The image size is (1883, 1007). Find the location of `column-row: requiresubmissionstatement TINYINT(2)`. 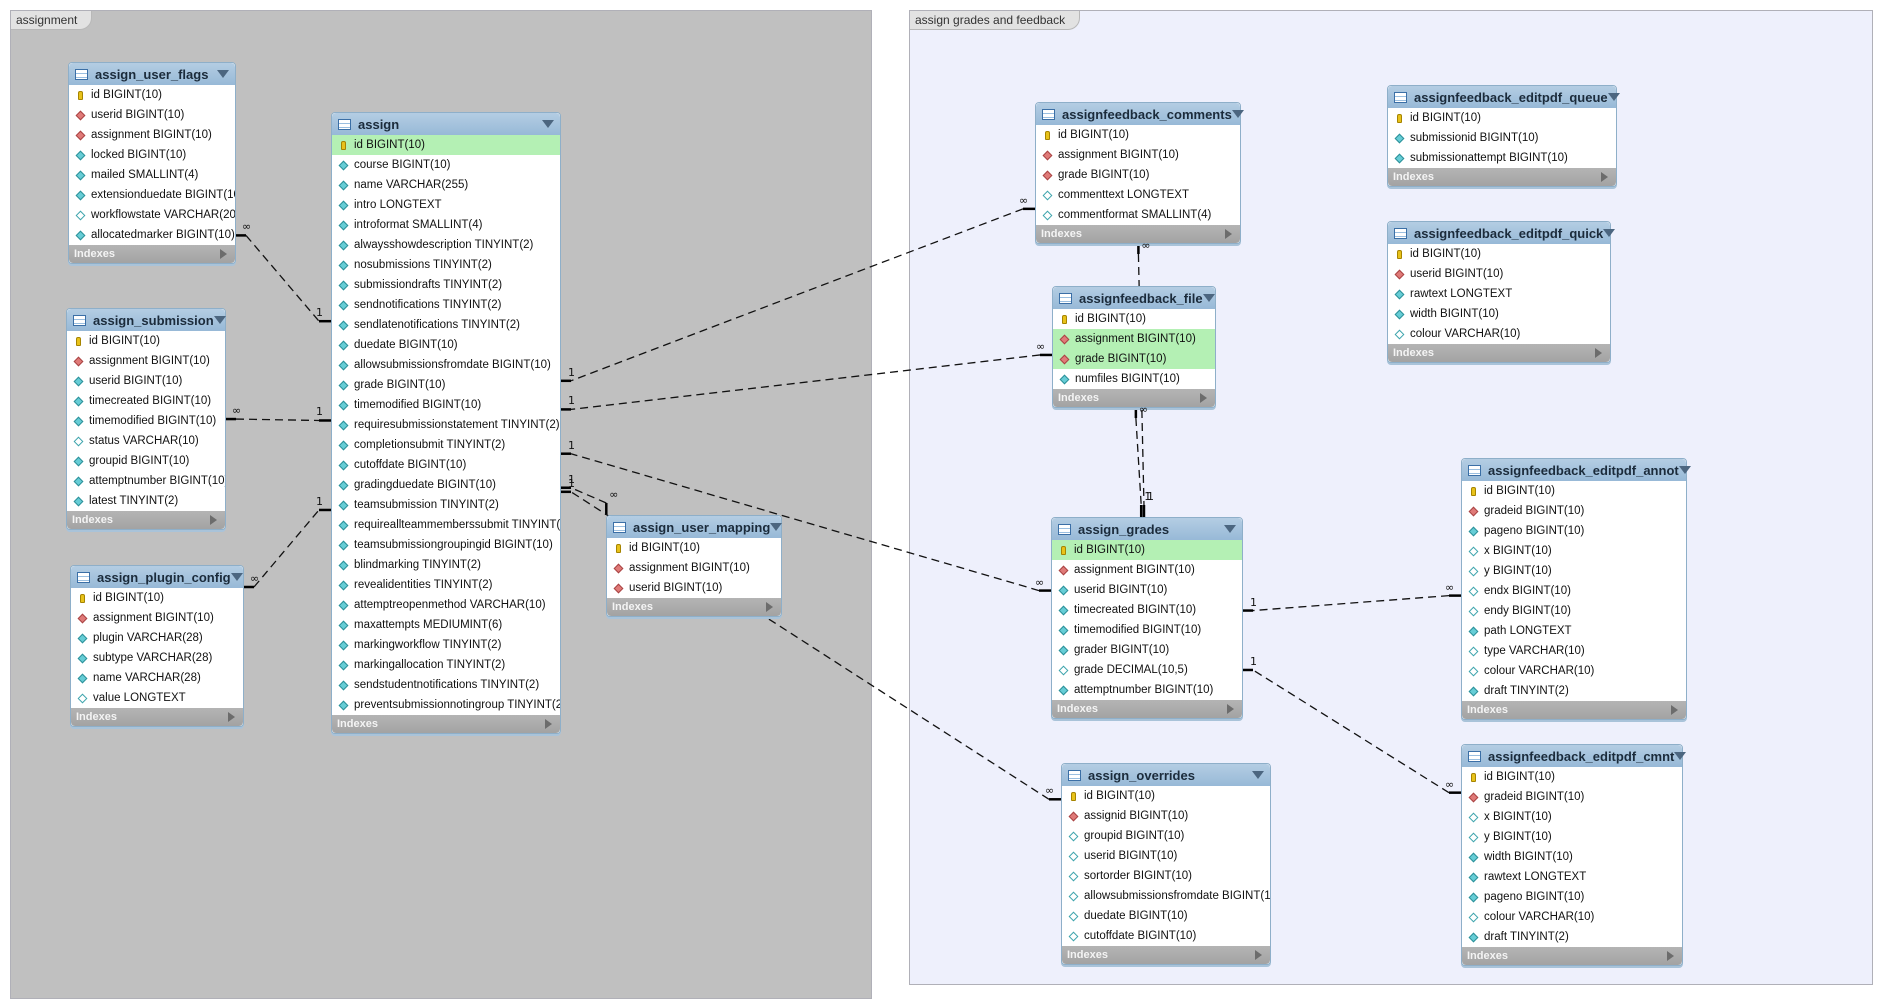

column-row: requiresubmissionstatement TINYINT(2) is located at coordinates (446, 425).